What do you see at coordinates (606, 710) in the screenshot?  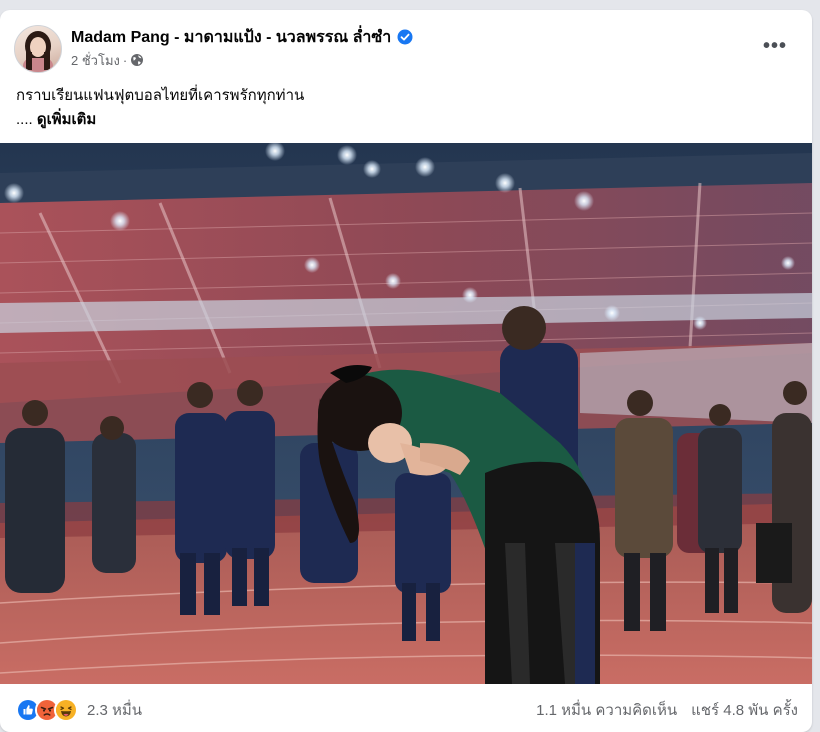 I see `comments-count: 1.1 หมื่น ความคิดเห็น` at bounding box center [606, 710].